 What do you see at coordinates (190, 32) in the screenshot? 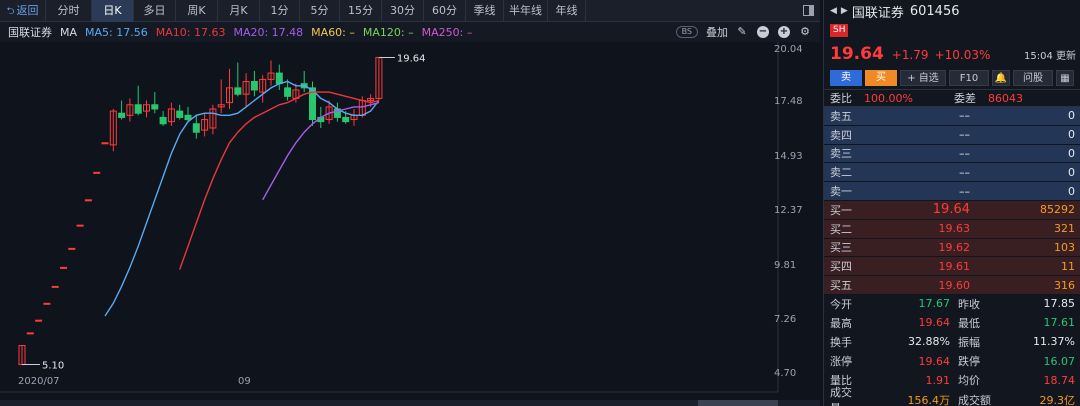
I see `ma10-value: MA10: 17.63` at bounding box center [190, 32].